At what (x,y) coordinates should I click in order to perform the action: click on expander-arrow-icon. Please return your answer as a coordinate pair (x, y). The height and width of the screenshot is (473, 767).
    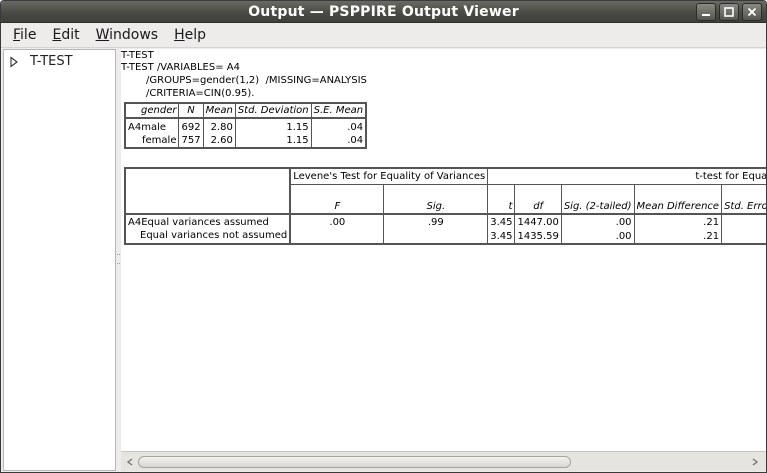
    Looking at the image, I should click on (14, 61).